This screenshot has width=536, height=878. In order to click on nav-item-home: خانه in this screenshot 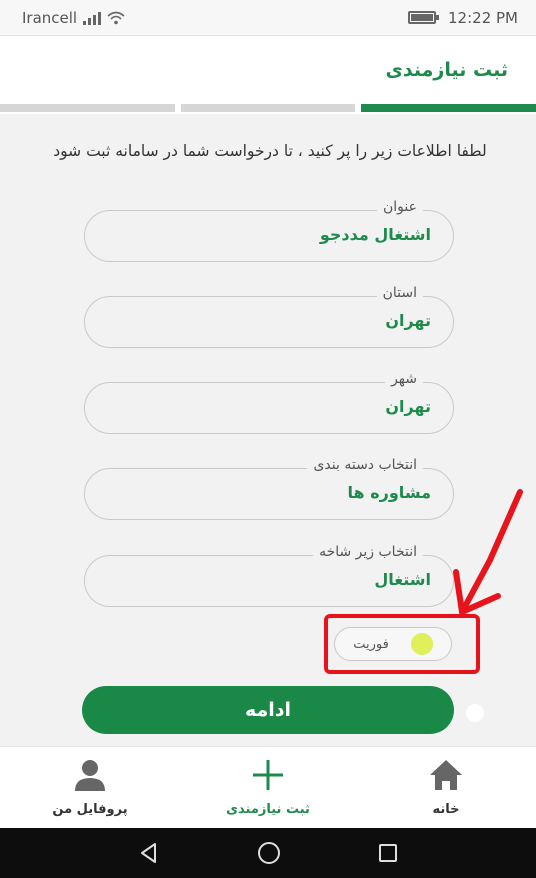, I will do `click(446, 787)`.